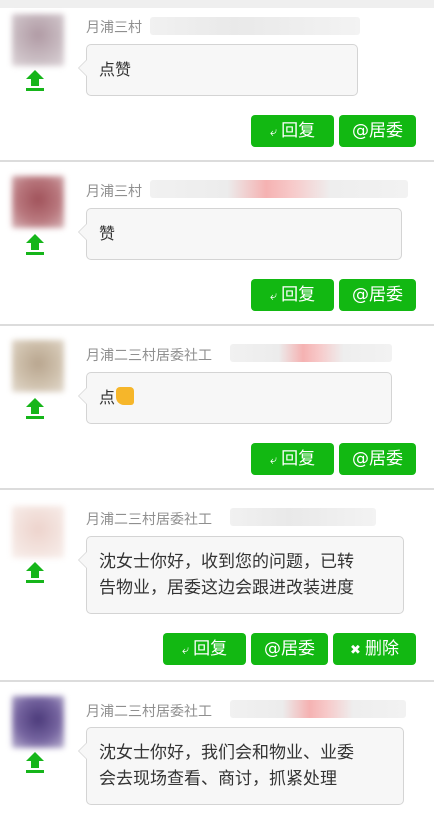 The image size is (434, 816). I want to click on delete-label: 删除, so click(381, 649).